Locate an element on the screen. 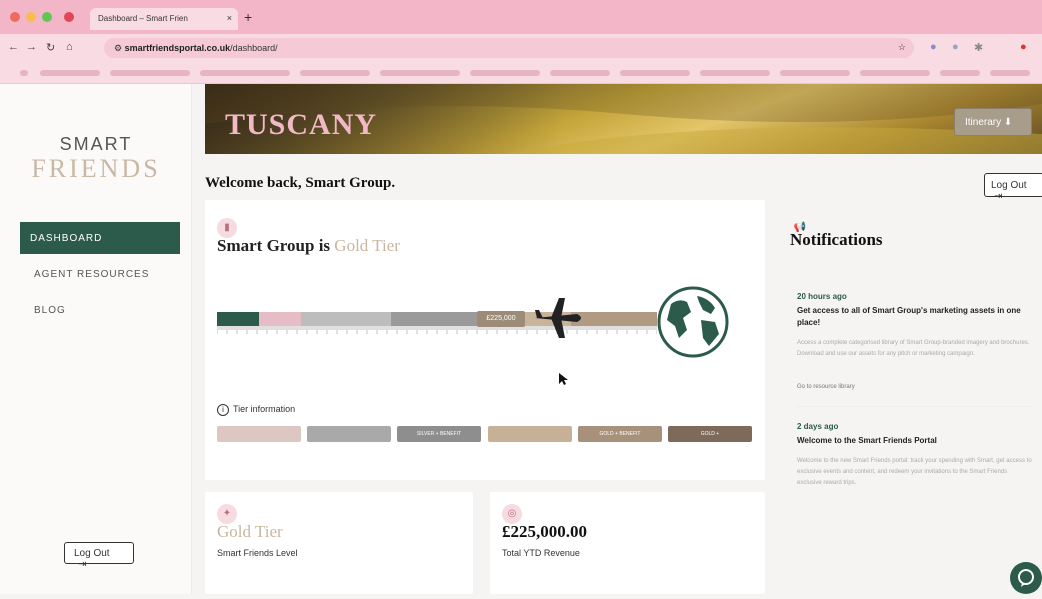 Image resolution: width=1042 pixels, height=599 pixels. home-icon: ⌂ is located at coordinates (69, 47).